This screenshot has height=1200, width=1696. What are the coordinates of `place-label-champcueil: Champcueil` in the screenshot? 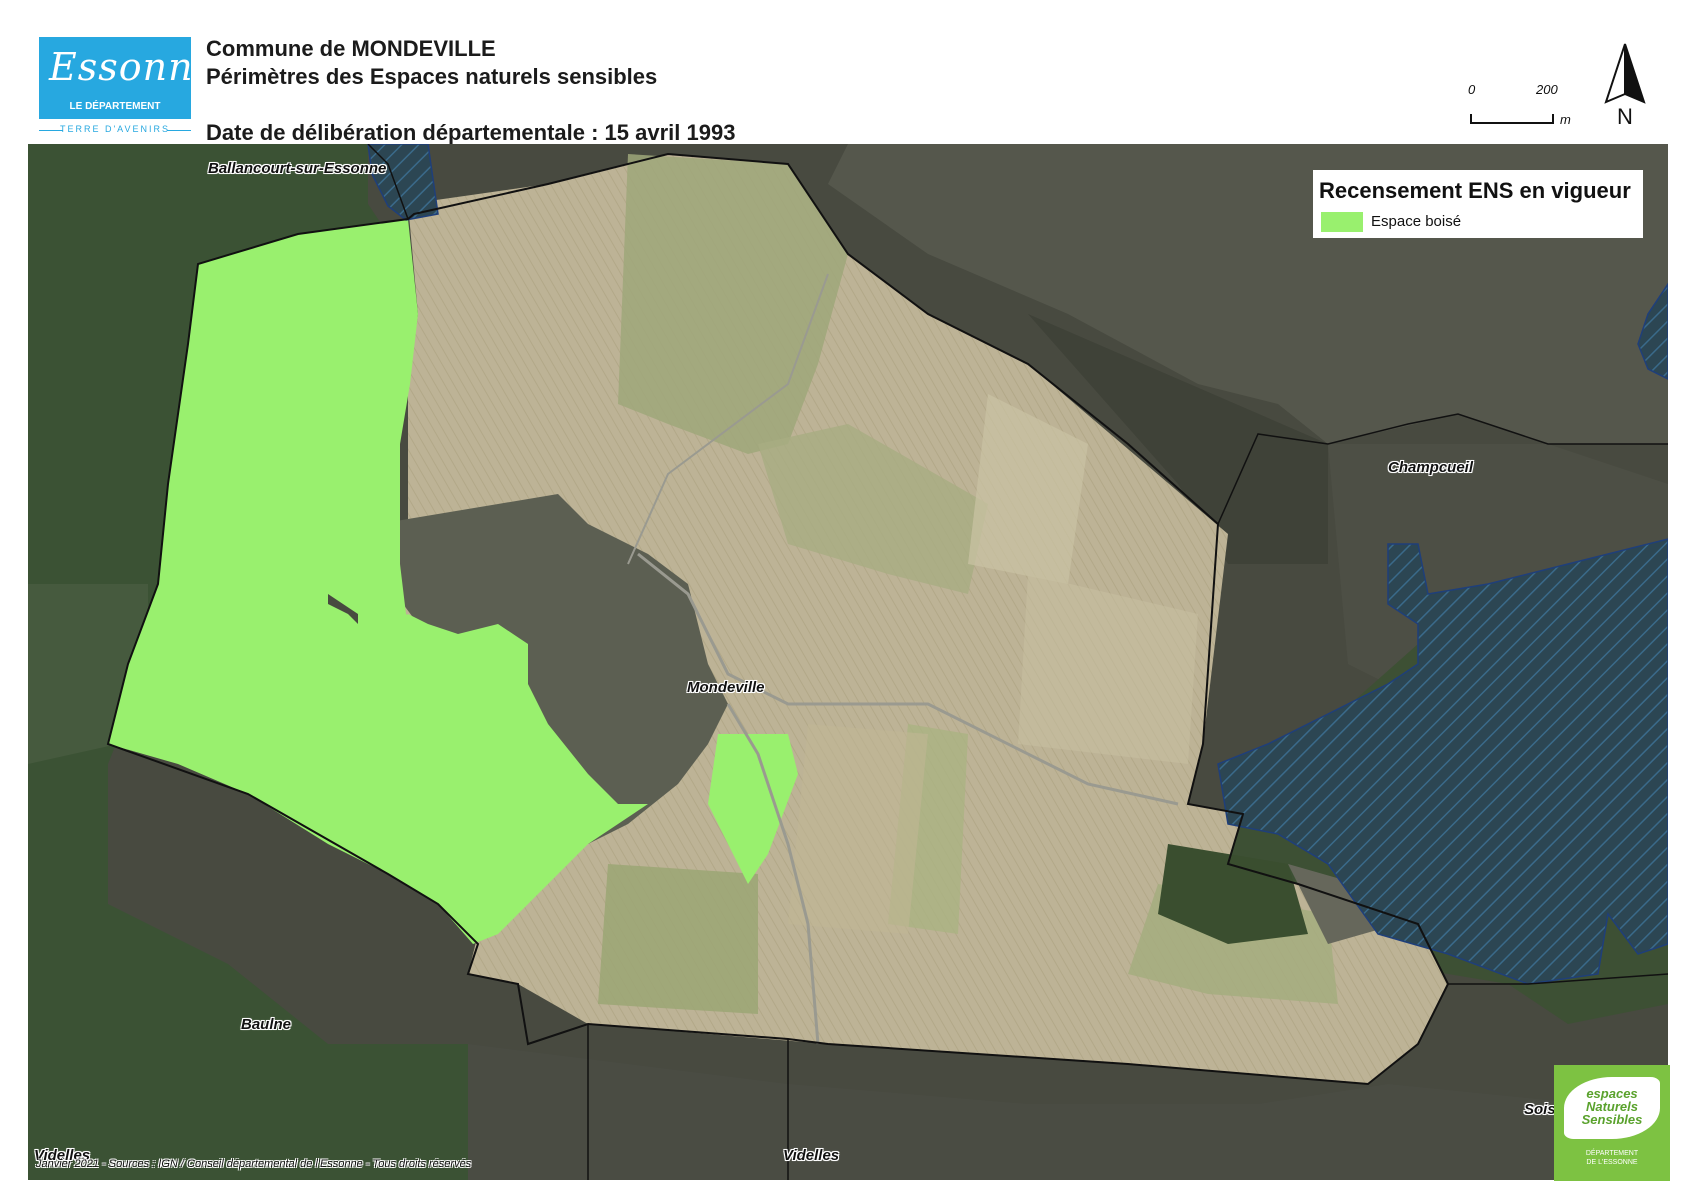 It's located at (1431, 467).